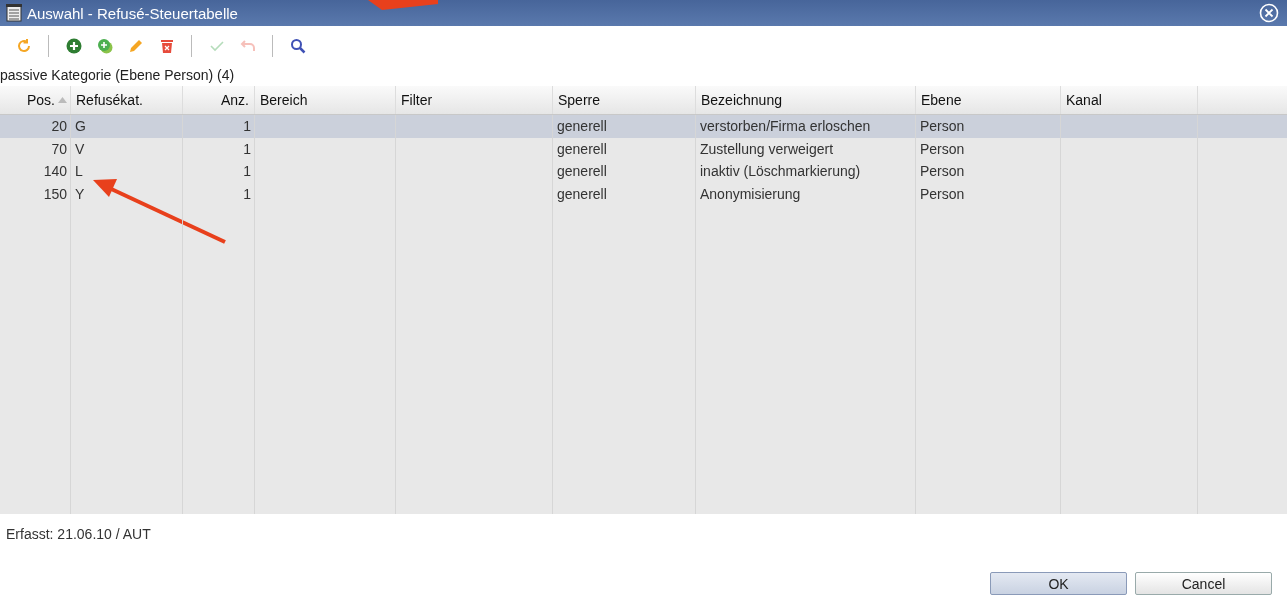 The image size is (1287, 598). What do you see at coordinates (643, 193) in the screenshot?
I see `table-row: 150 Y 1 generell Anonymisierung Person` at bounding box center [643, 193].